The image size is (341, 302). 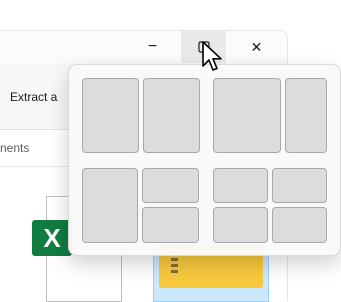 I want to click on minimize-button: −, so click(x=152, y=47).